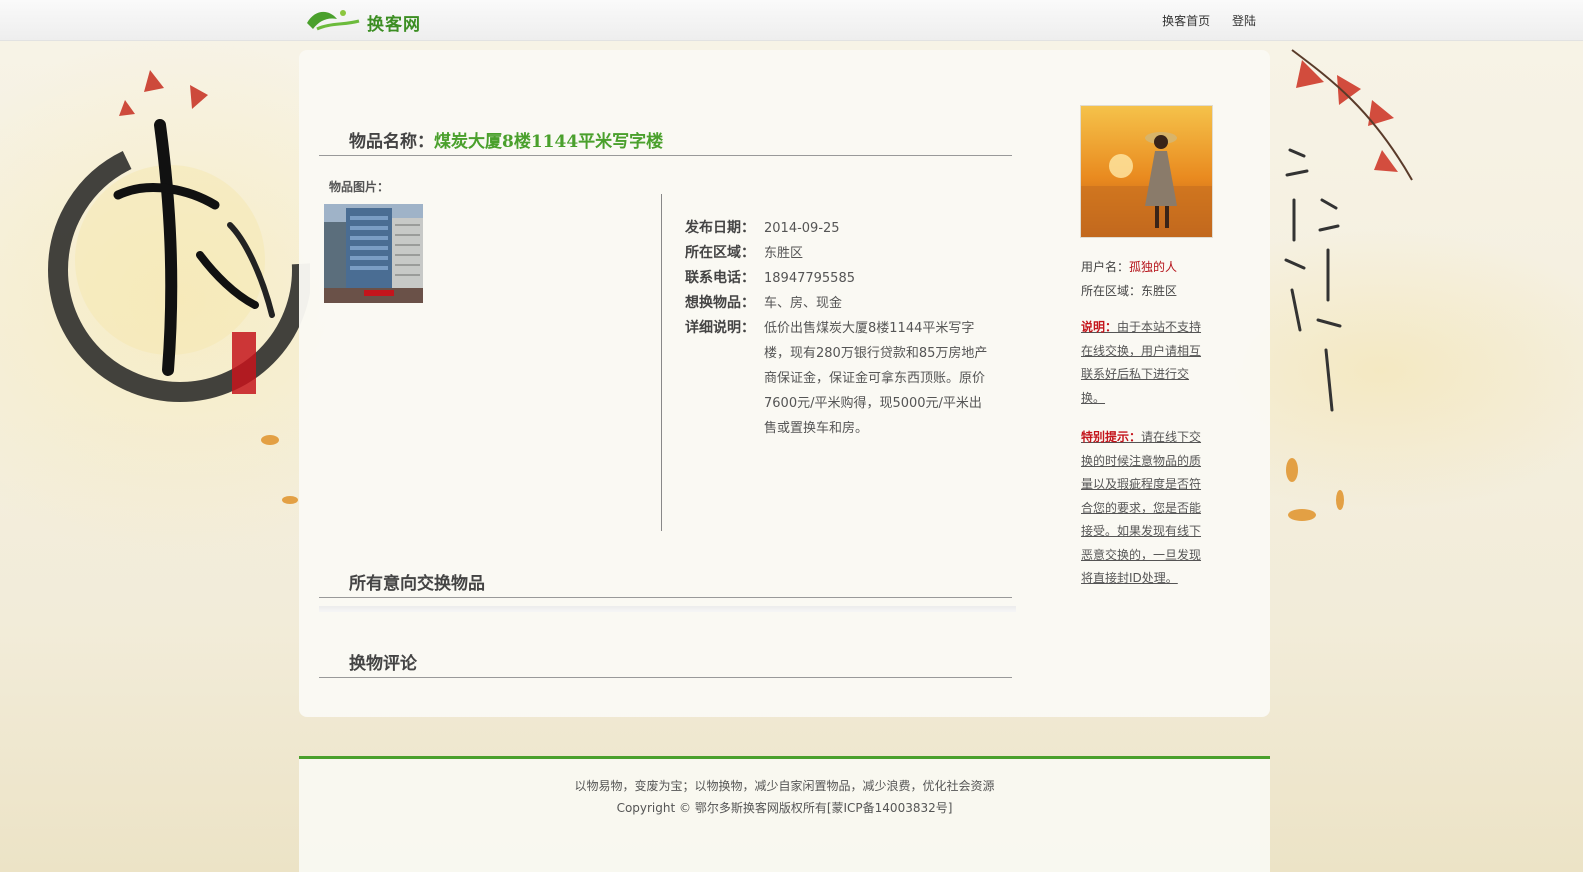 The image size is (1583, 872). What do you see at coordinates (720, 228) in the screenshot?
I see `info-key: 发布日期：` at bounding box center [720, 228].